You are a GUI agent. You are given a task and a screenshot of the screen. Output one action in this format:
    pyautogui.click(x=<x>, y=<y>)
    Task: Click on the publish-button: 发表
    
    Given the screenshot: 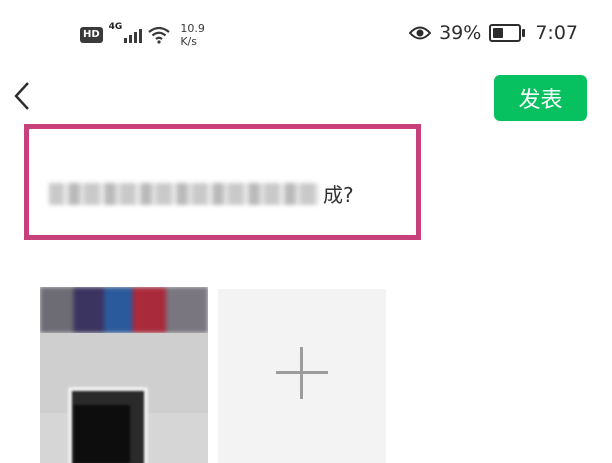 What is the action you would take?
    pyautogui.click(x=540, y=98)
    